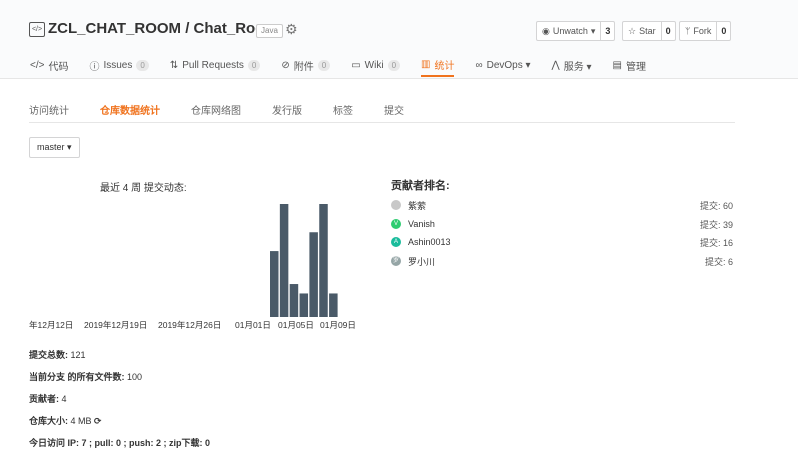 The height and width of the screenshot is (469, 798). I want to click on contributors-title: 贡献者排名:, so click(420, 186).